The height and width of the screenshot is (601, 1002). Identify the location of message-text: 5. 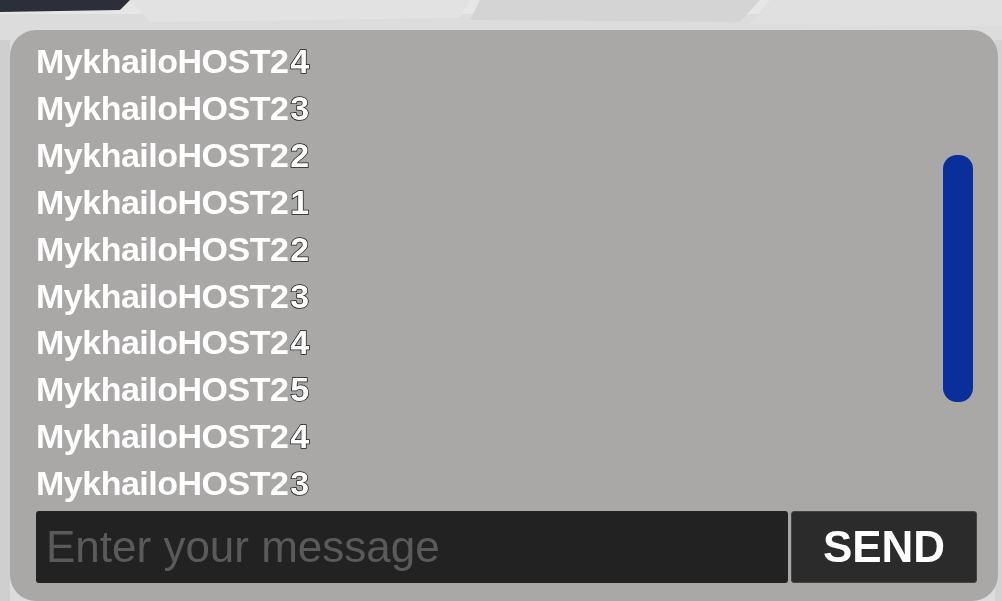
(300, 390).